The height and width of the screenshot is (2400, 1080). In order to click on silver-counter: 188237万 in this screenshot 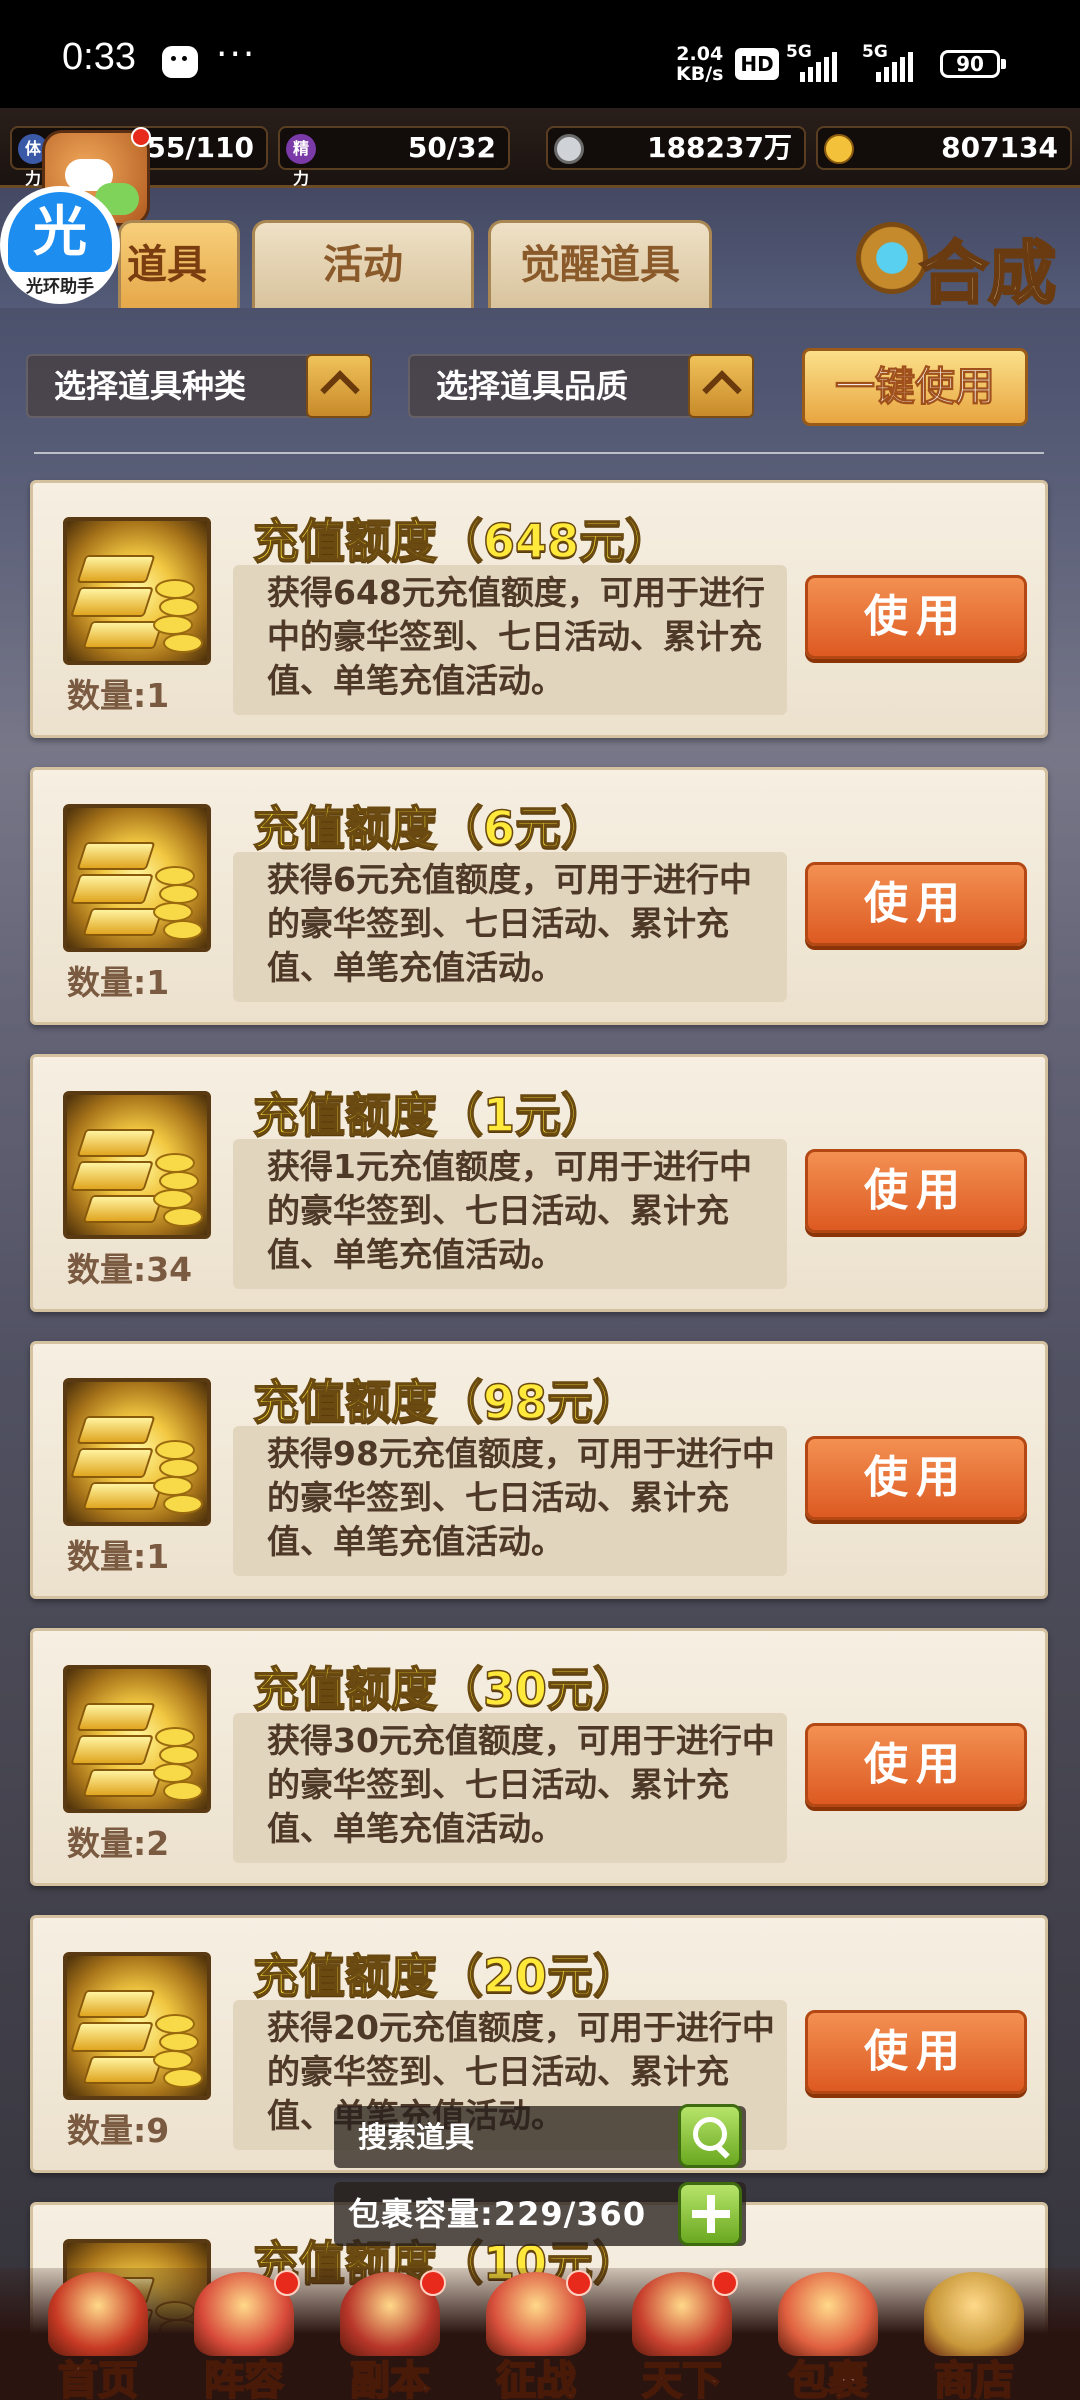, I will do `click(676, 148)`.